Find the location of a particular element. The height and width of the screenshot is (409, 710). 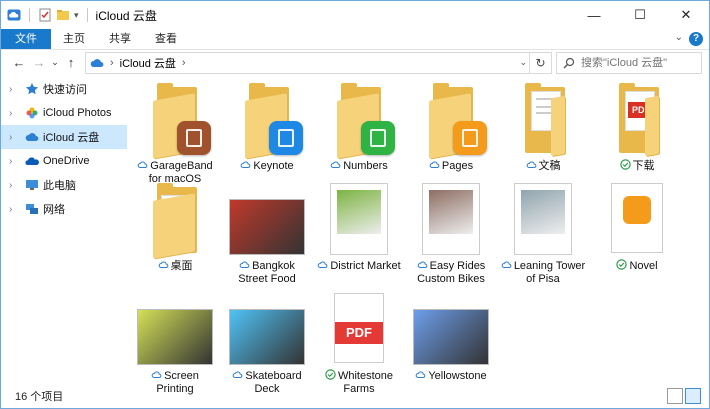

file-item: Novel is located at coordinates (637, 227).